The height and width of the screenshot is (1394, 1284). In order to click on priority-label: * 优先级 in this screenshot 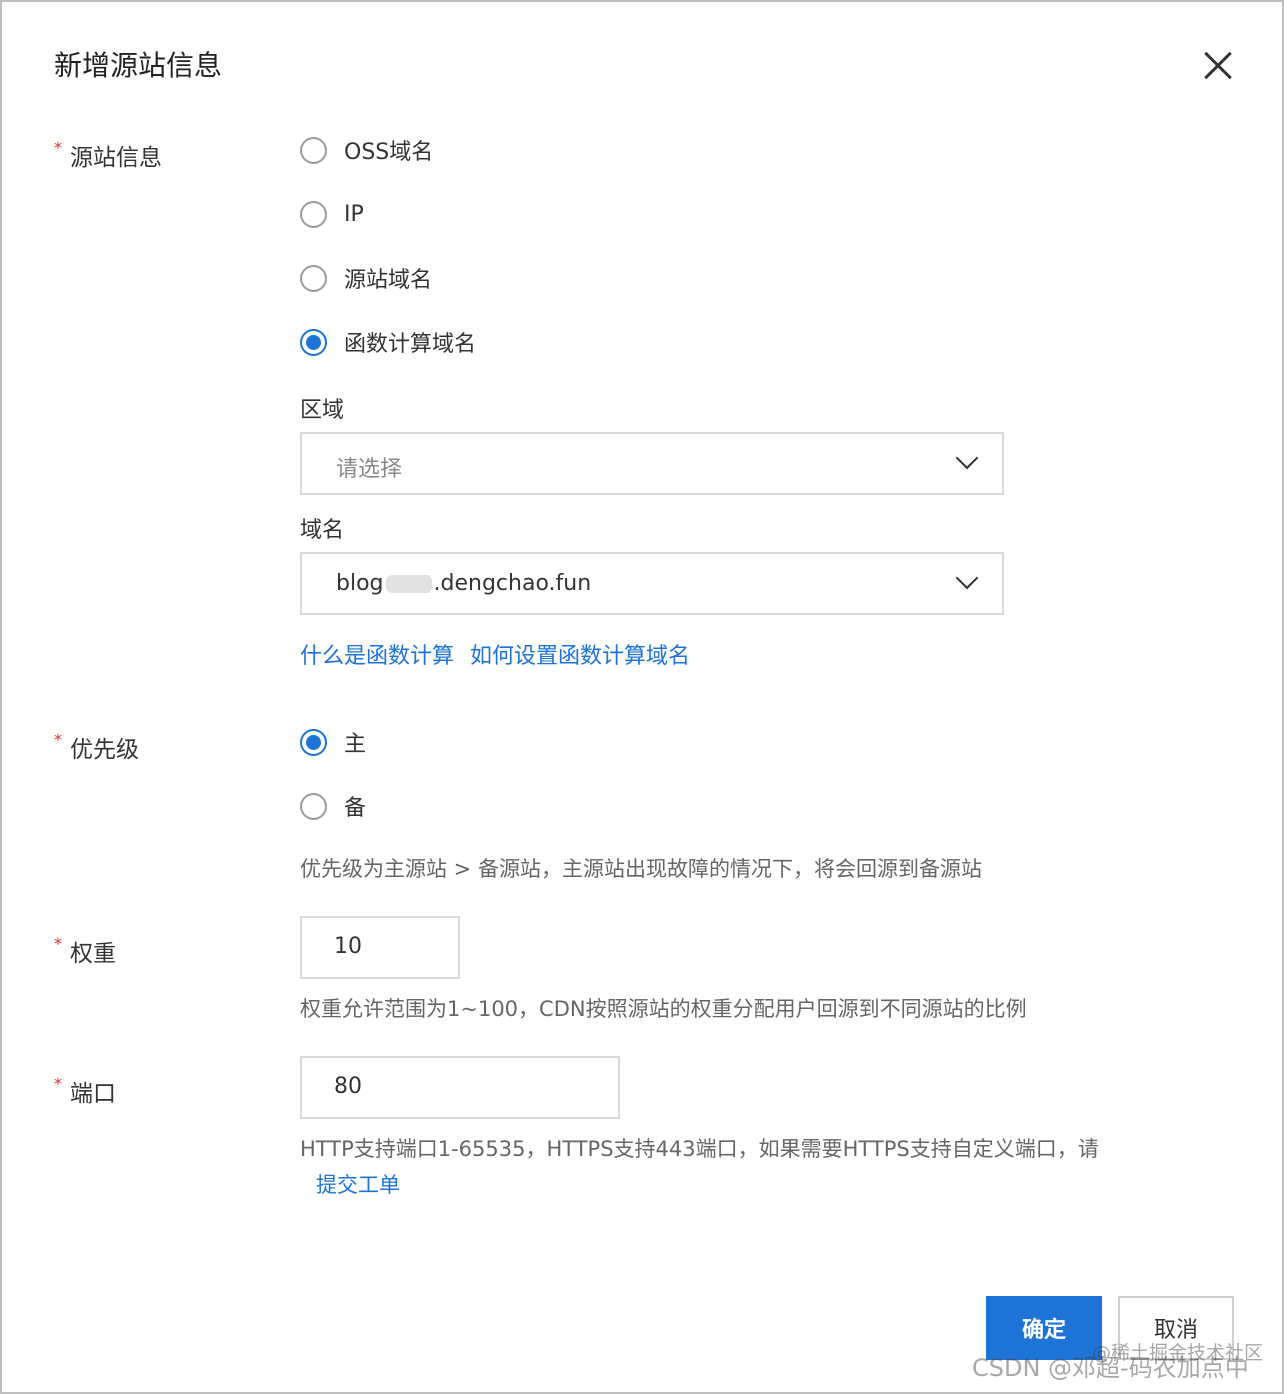, I will do `click(96, 746)`.